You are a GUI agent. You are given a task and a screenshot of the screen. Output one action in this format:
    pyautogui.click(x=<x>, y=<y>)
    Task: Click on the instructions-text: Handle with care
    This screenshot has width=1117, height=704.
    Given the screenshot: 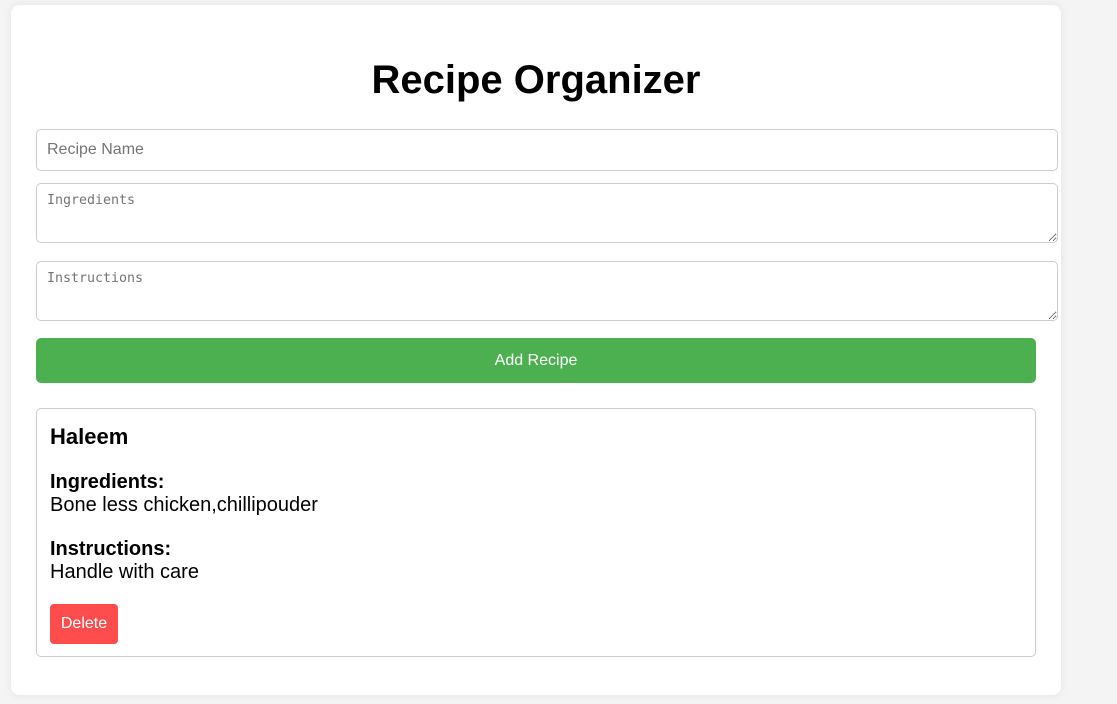 What is the action you would take?
    pyautogui.click(x=124, y=572)
    